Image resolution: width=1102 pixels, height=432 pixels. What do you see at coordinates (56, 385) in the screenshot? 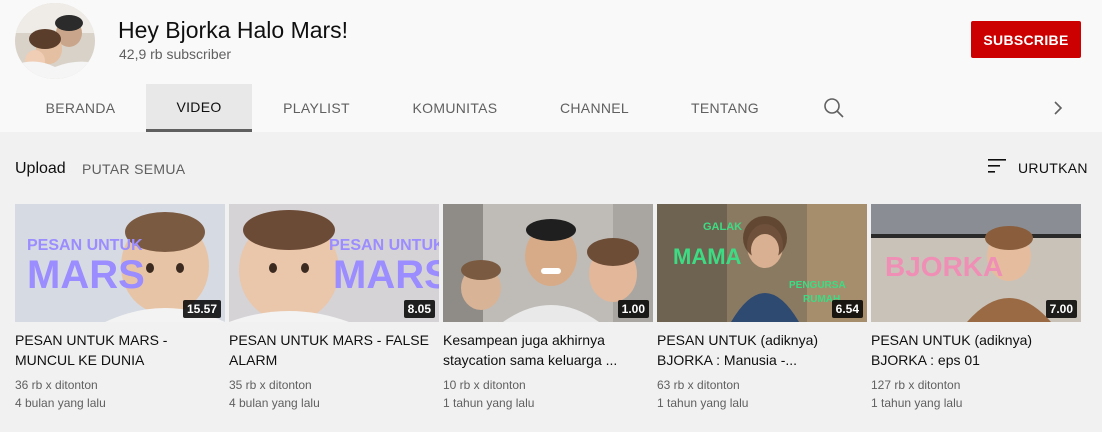
I see `video-views: 36 rb x ditonton` at bounding box center [56, 385].